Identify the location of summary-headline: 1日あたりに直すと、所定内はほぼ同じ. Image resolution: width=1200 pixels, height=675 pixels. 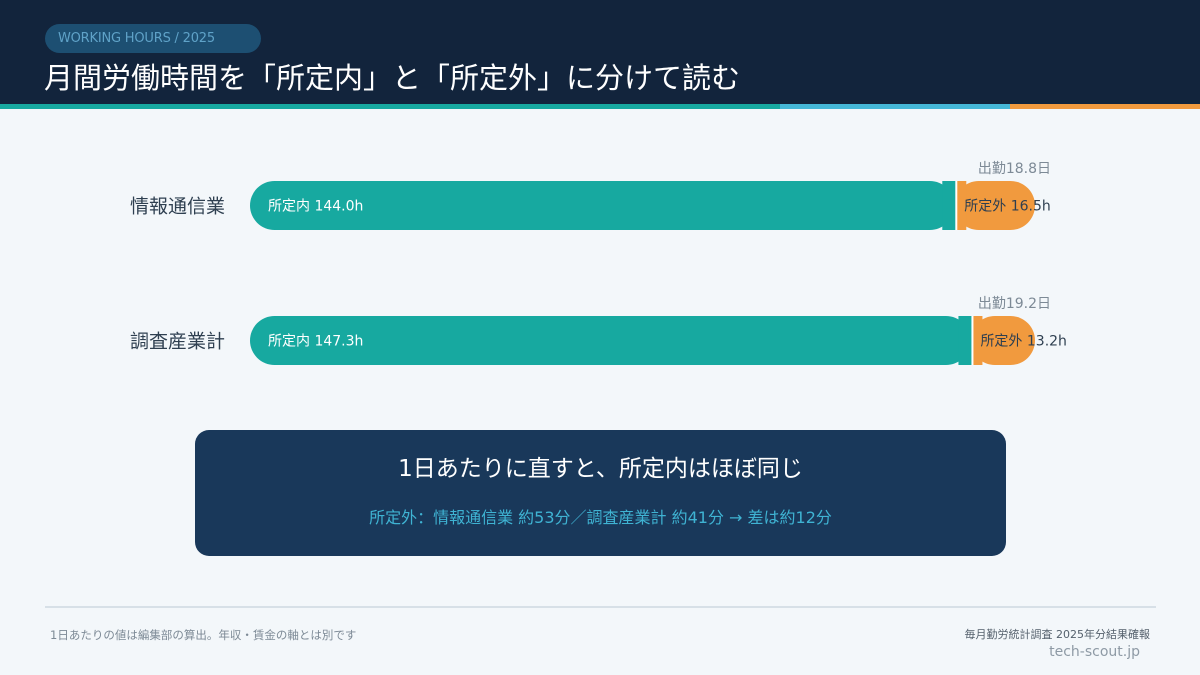
(600, 469).